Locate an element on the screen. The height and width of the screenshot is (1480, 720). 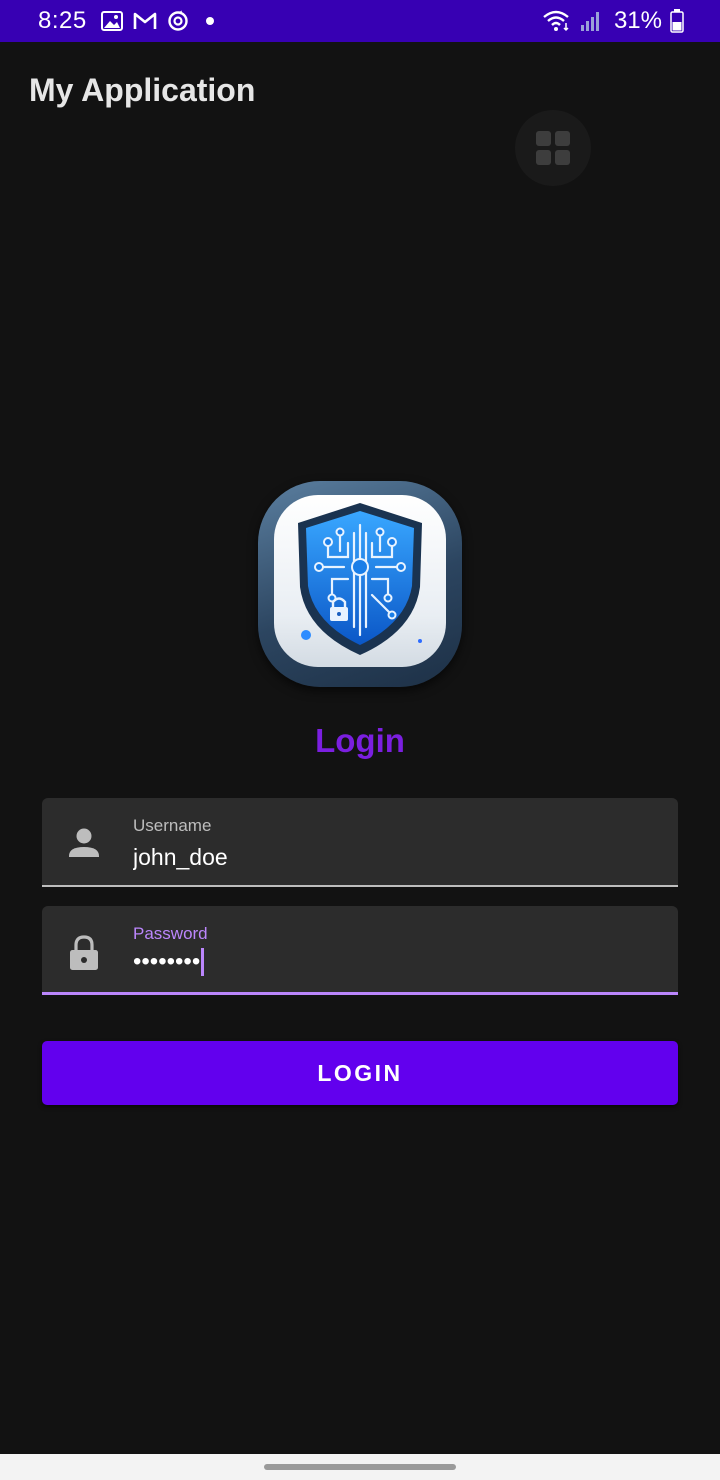
app-title: My Application is located at coordinates (142, 90).